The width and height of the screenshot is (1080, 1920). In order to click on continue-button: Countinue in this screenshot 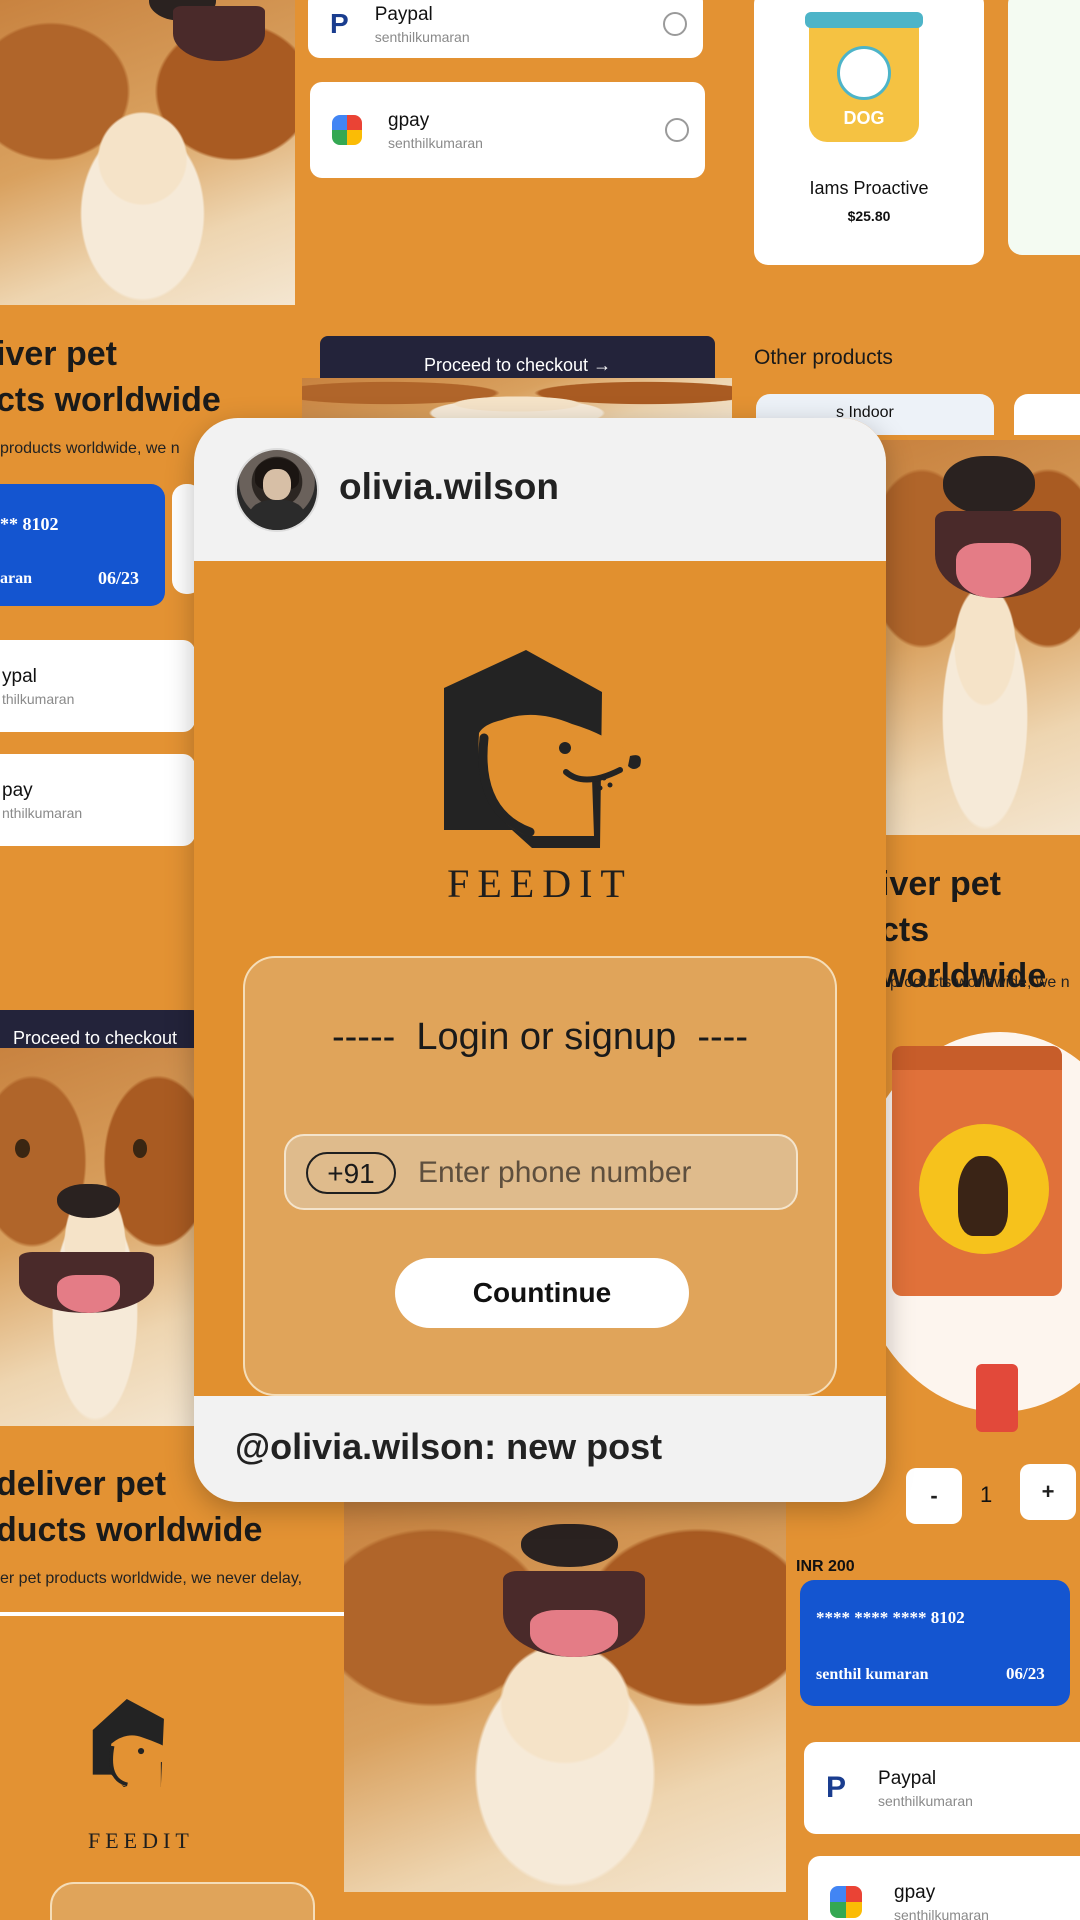, I will do `click(542, 1293)`.